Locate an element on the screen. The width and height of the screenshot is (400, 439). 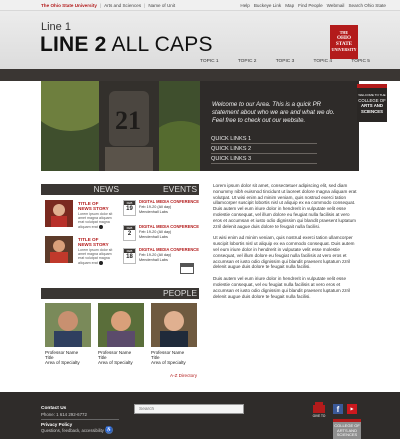
tab-topic-2: TOPIC 2 is located at coordinates (247, 61).